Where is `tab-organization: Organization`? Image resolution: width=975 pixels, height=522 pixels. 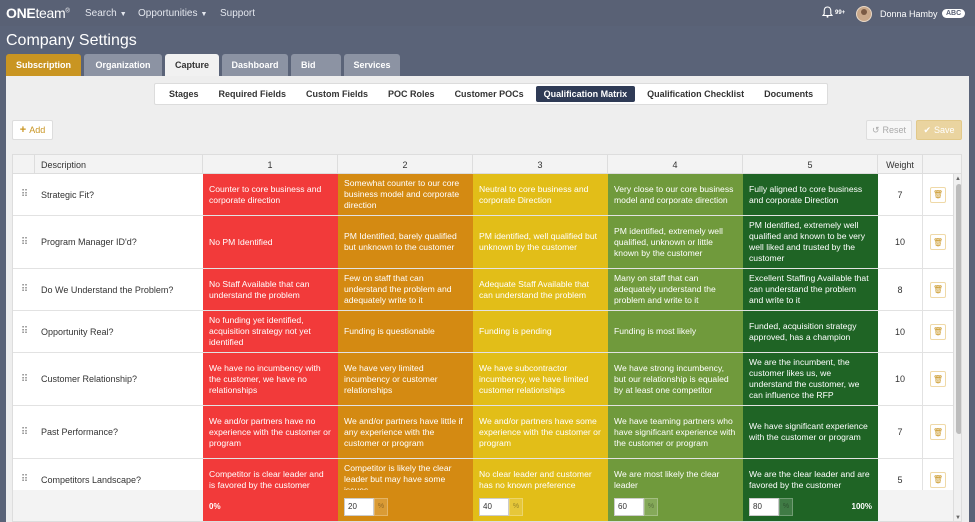 tab-organization: Organization is located at coordinates (123, 65).